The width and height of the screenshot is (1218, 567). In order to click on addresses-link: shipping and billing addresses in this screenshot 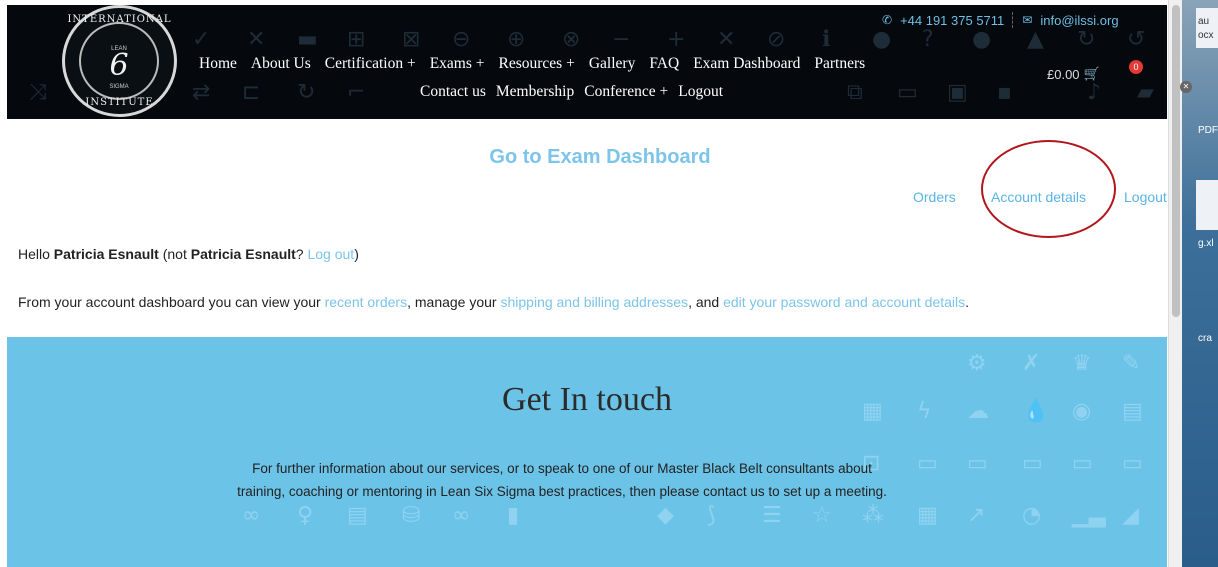, I will do `click(594, 302)`.